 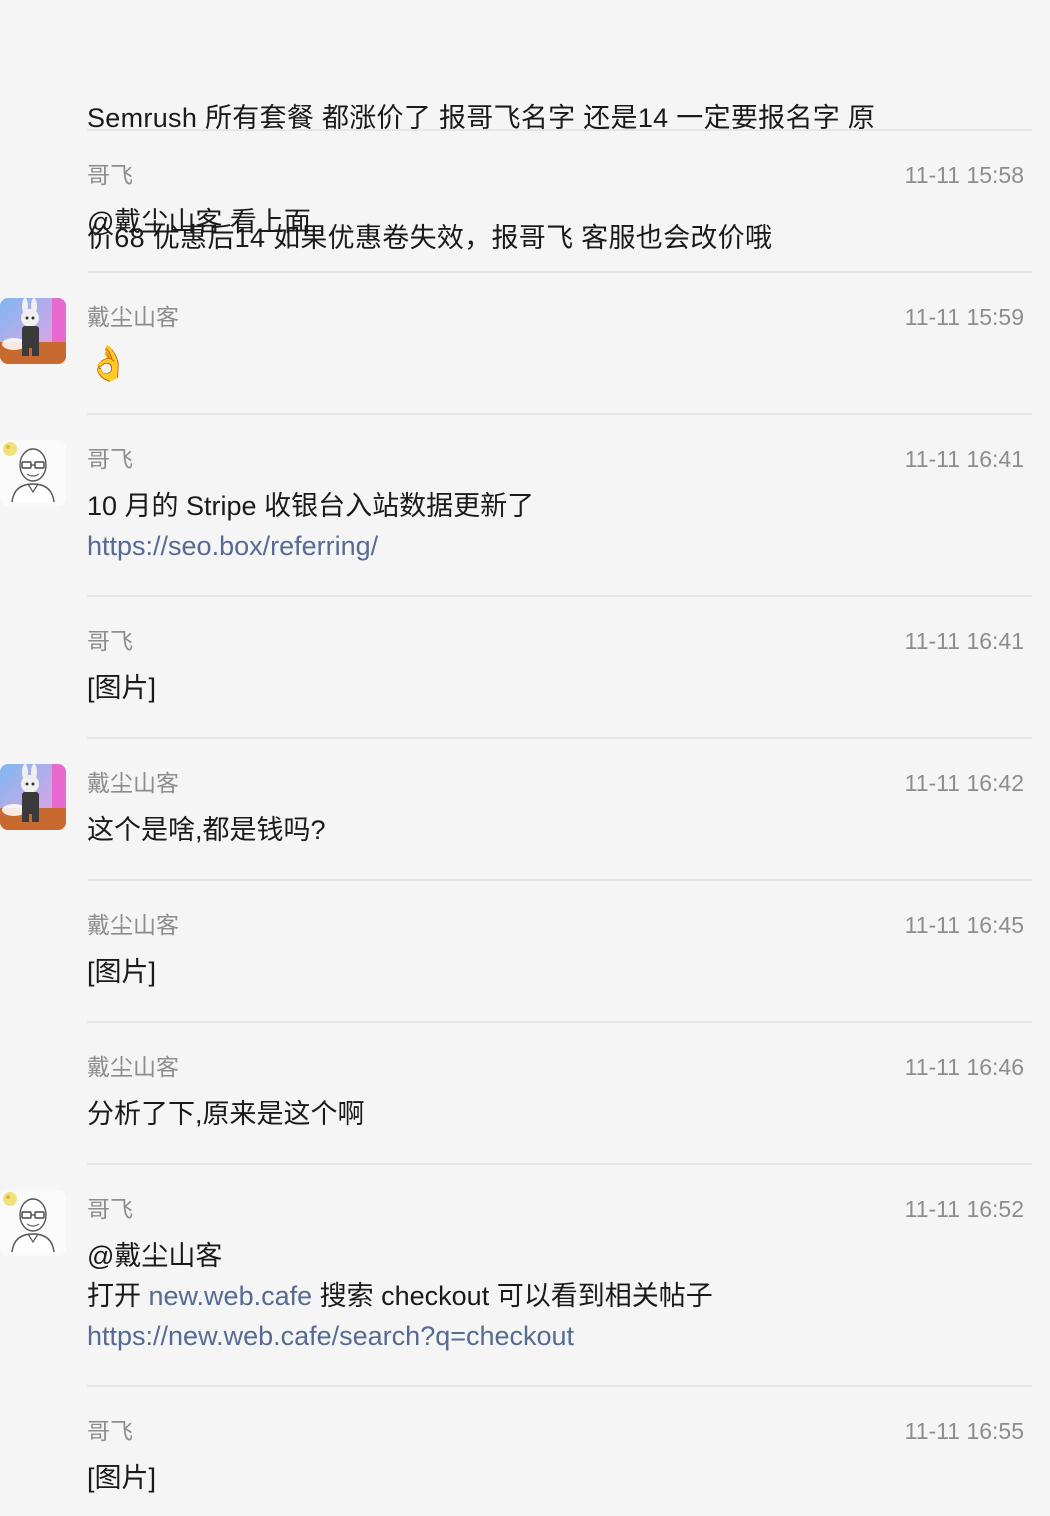 I want to click on message-text: 分析了下,原来是这个啊, so click(x=226, y=1114).